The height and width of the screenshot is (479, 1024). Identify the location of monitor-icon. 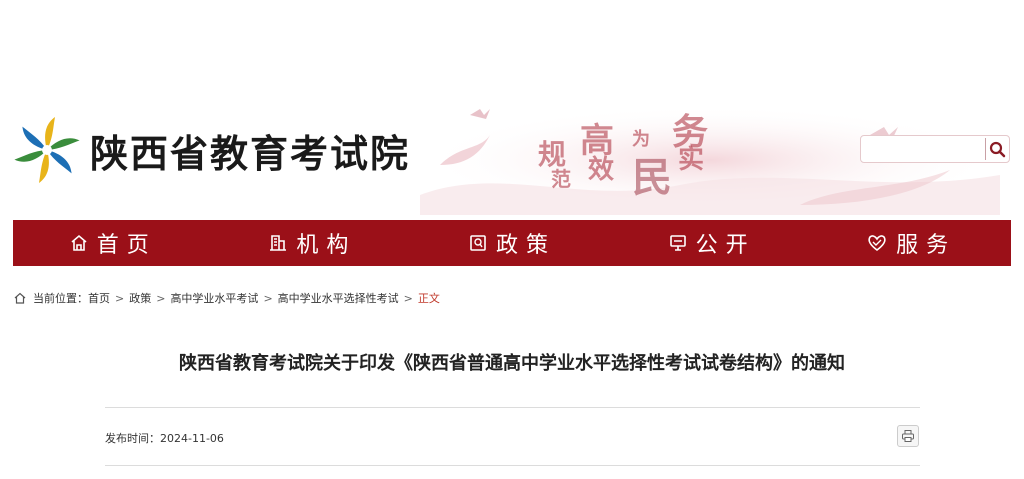
(677, 243).